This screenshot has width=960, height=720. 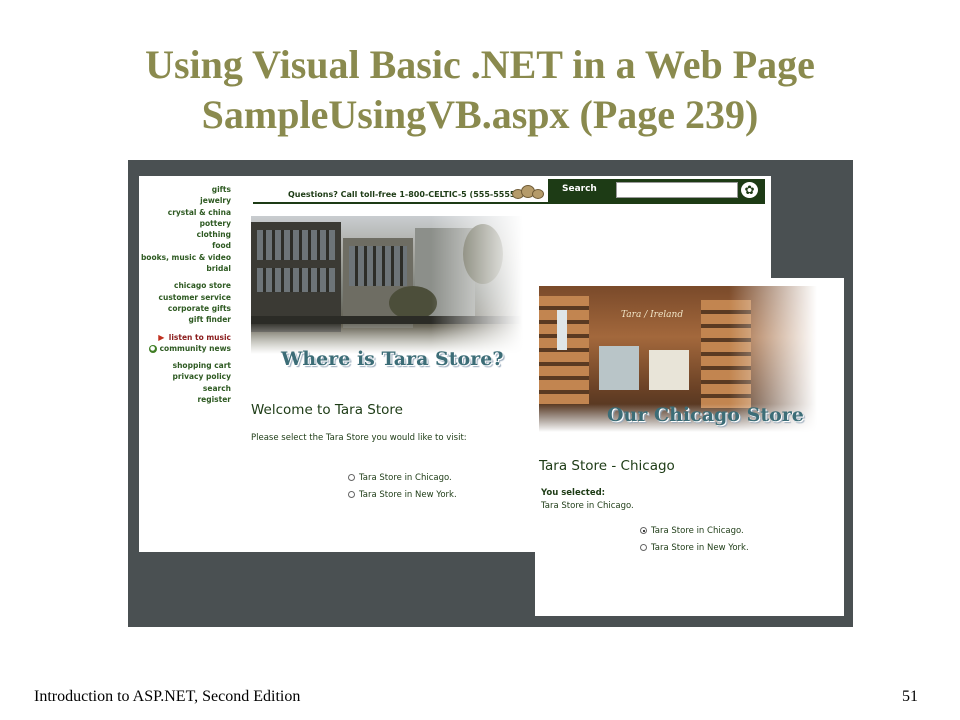 What do you see at coordinates (167, 696) in the screenshot?
I see `footer-book-title: Introduction to ASP.NET, Second Edition` at bounding box center [167, 696].